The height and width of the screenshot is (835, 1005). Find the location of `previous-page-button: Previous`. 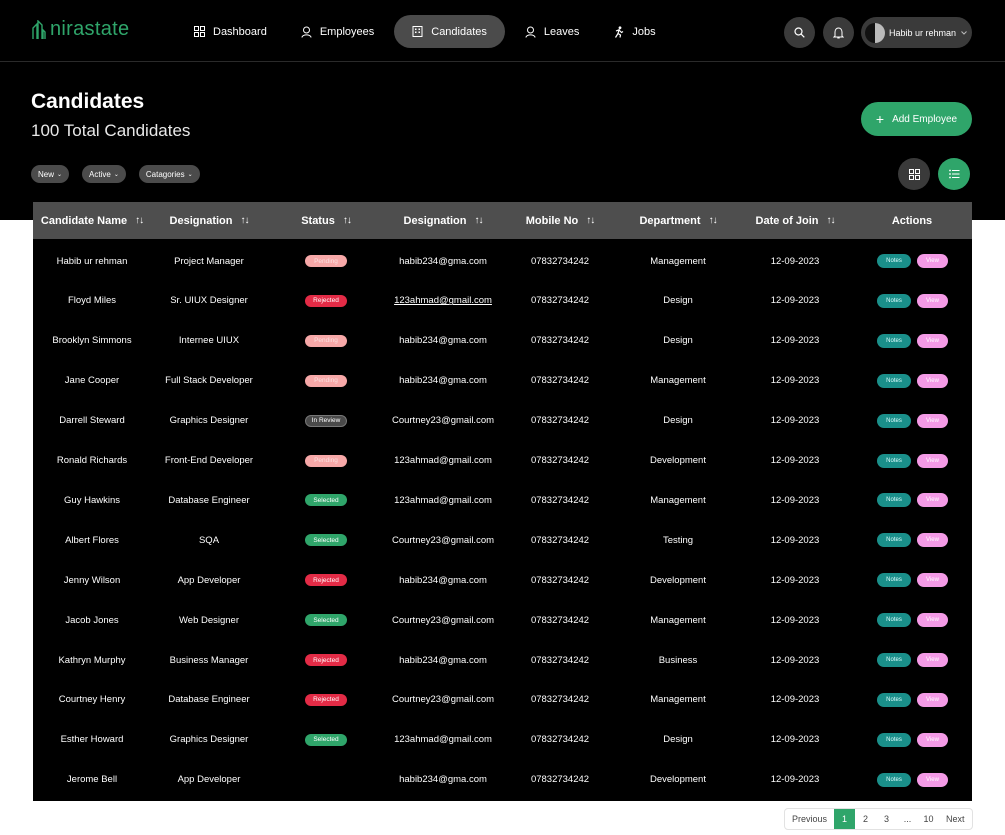

previous-page-button: Previous is located at coordinates (809, 819).